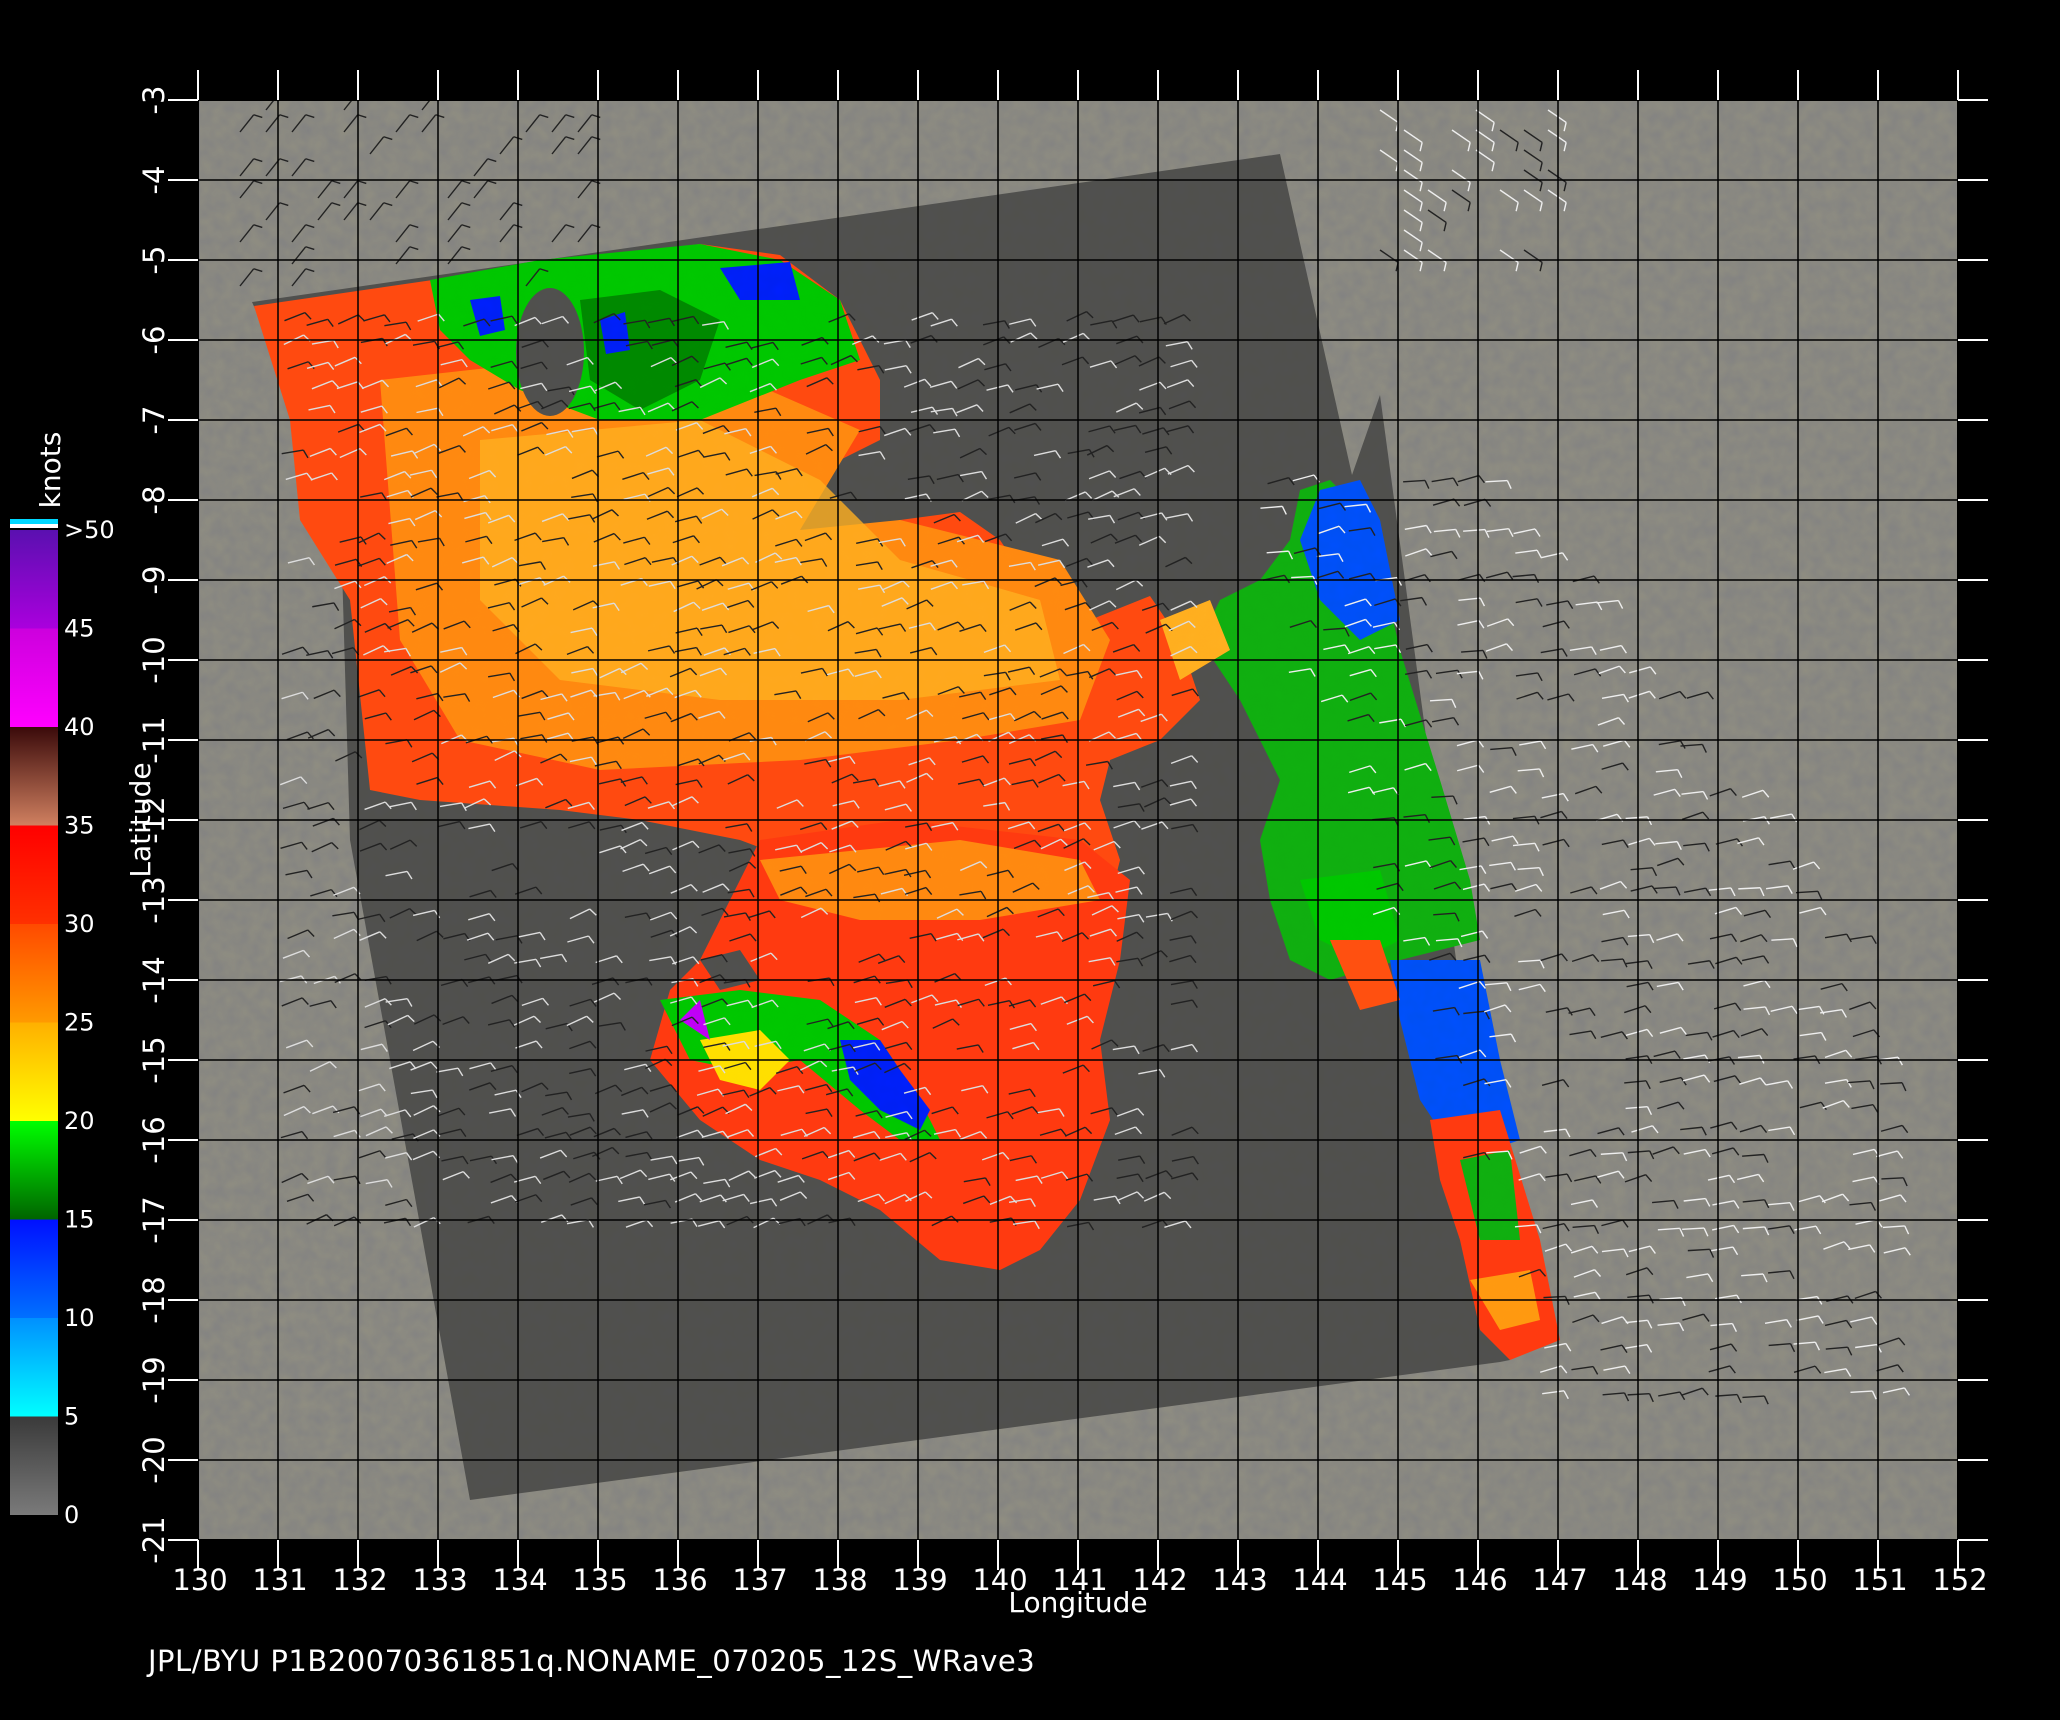  I want to click on colorbar-label: 35, so click(79, 826).